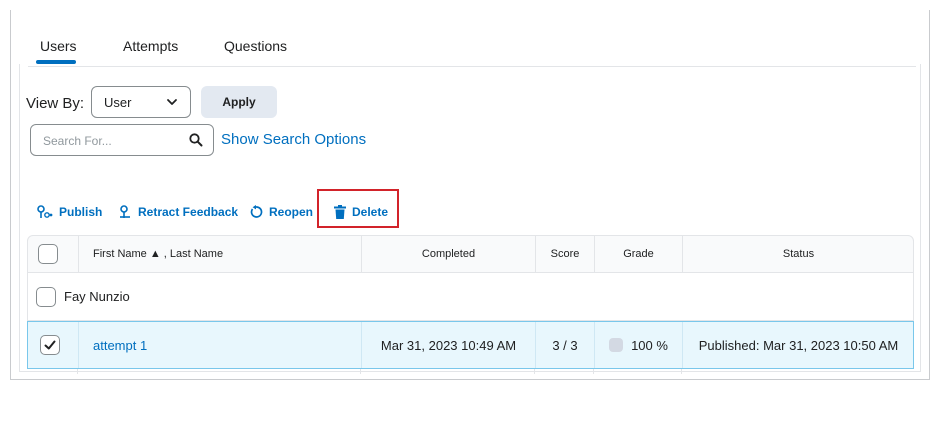  Describe the element at coordinates (55, 103) in the screenshot. I see `view-by-label: View By:` at that location.